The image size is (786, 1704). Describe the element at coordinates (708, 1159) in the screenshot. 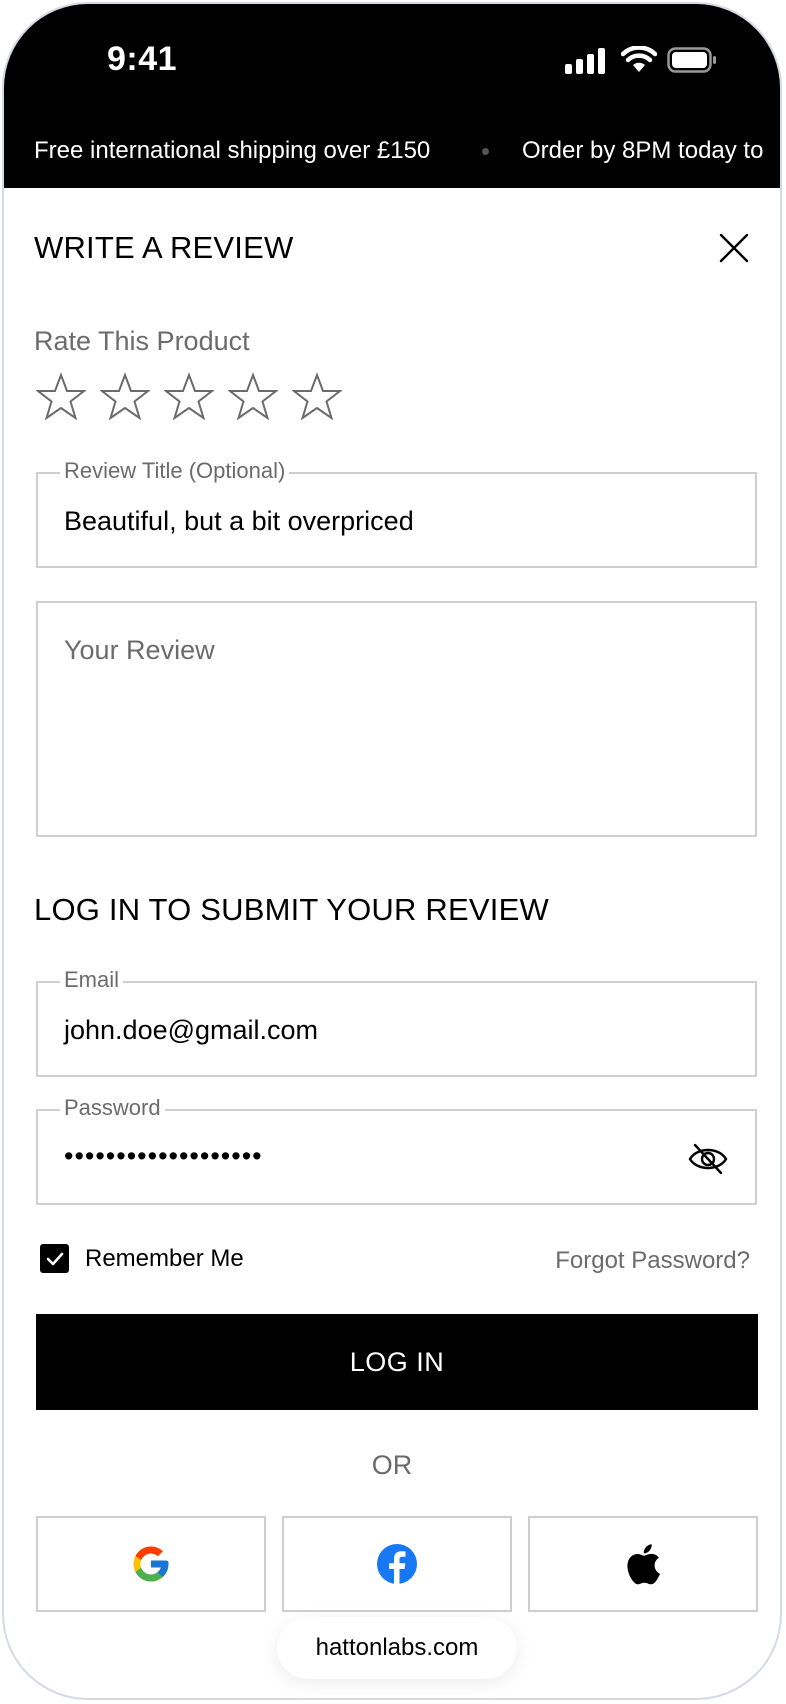

I see `eye-off-icon` at that location.